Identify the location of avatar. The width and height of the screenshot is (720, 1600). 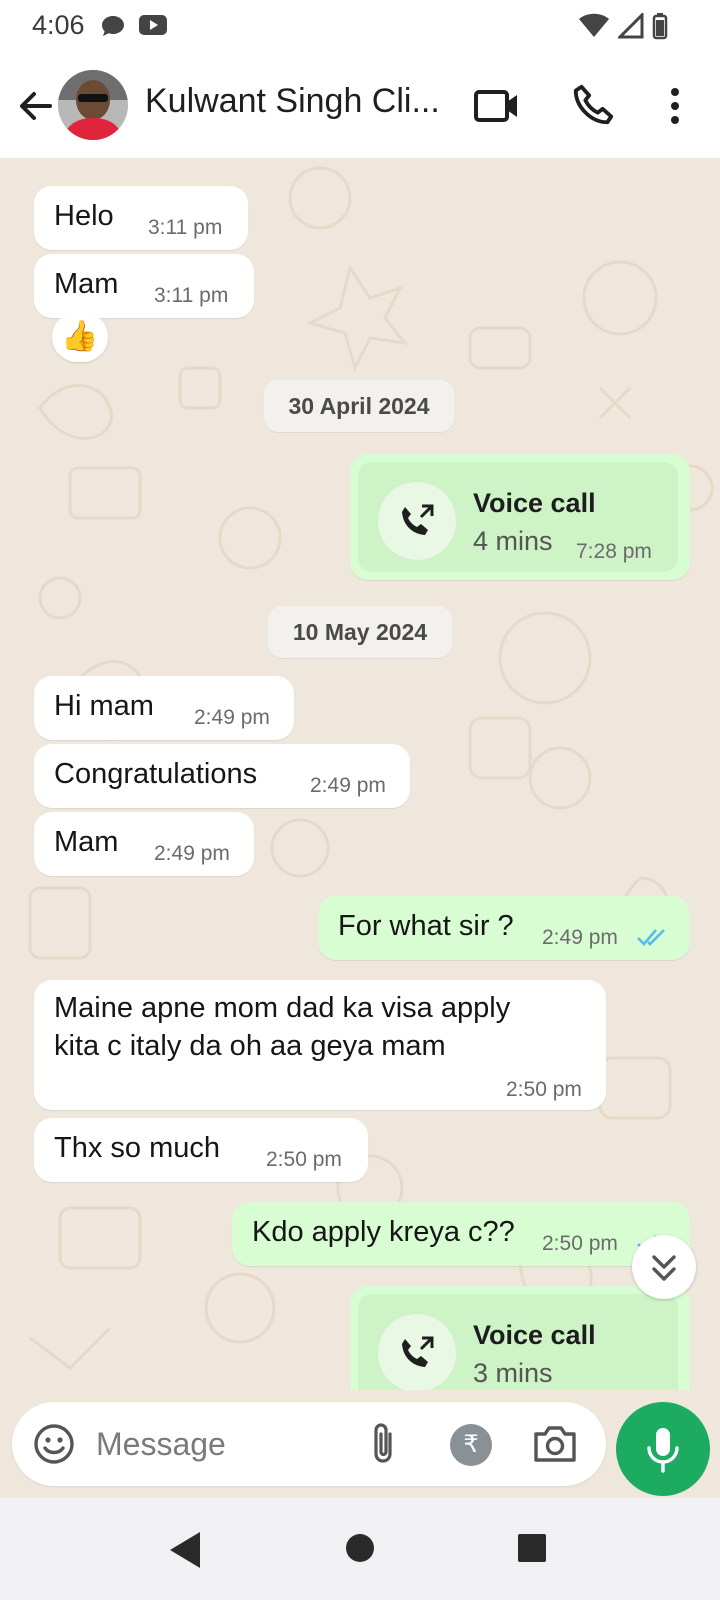
(93, 105).